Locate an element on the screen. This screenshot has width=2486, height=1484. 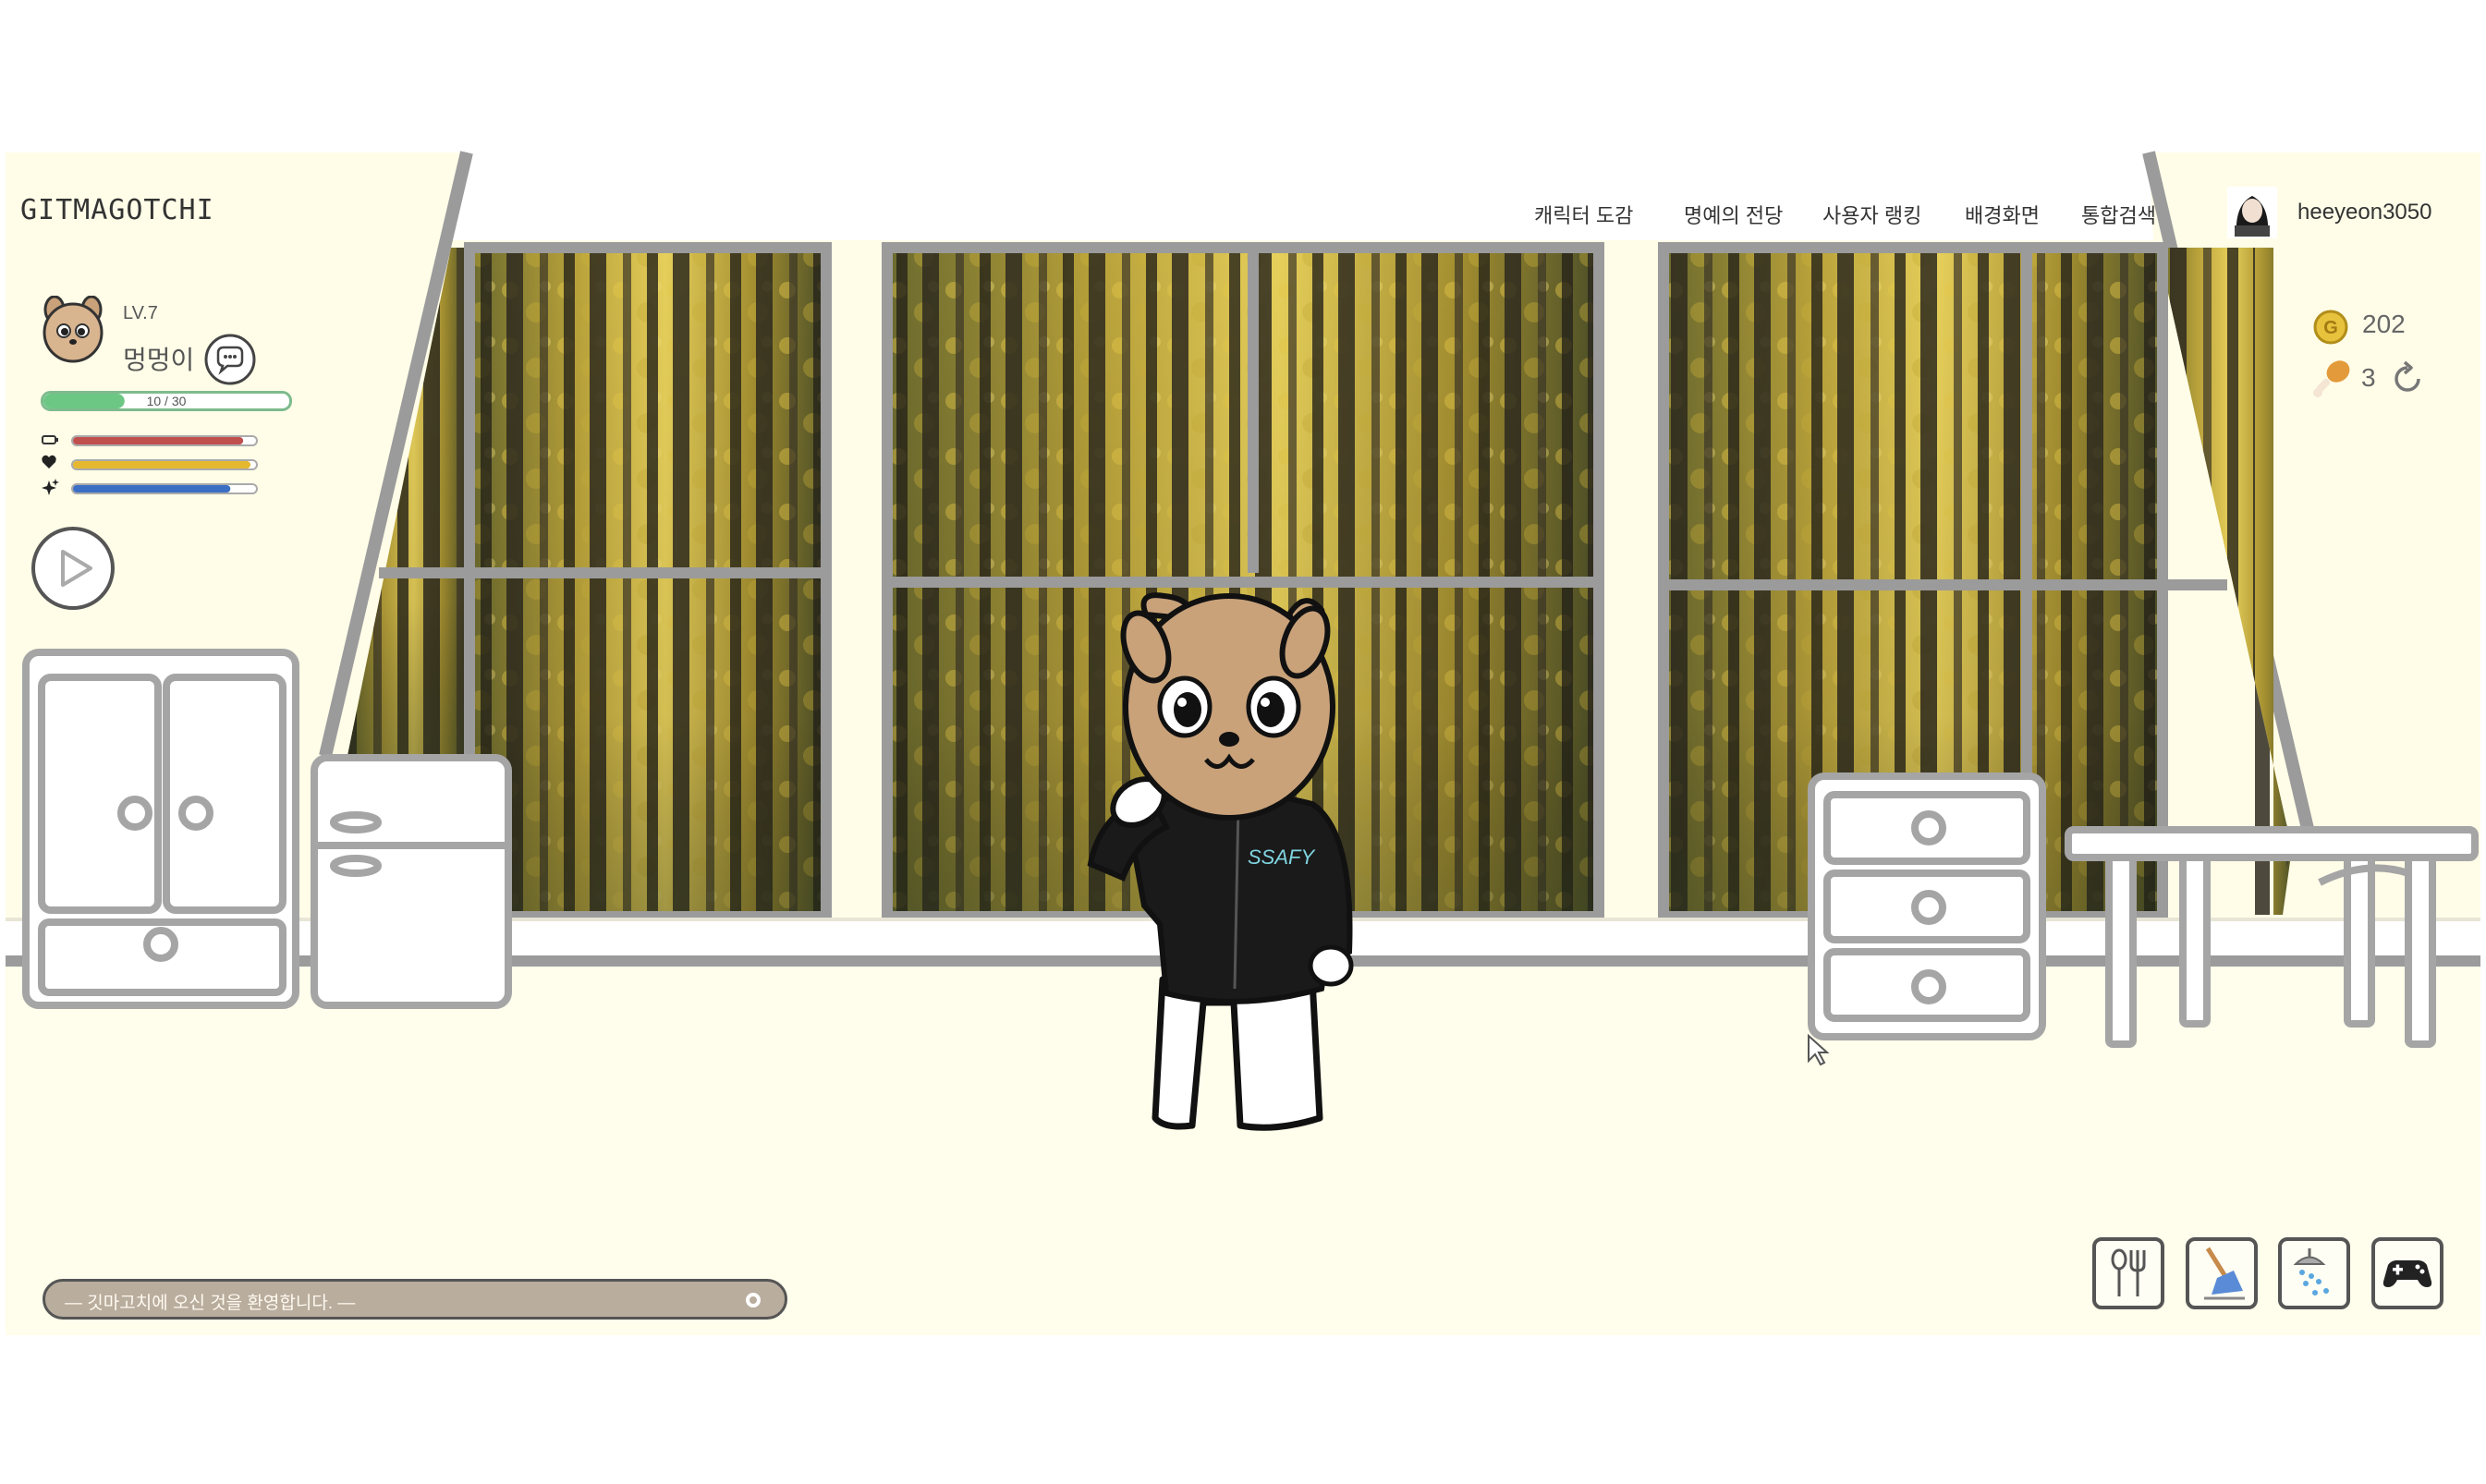
app-title: GITMAGOTCHI is located at coordinates (117, 210).